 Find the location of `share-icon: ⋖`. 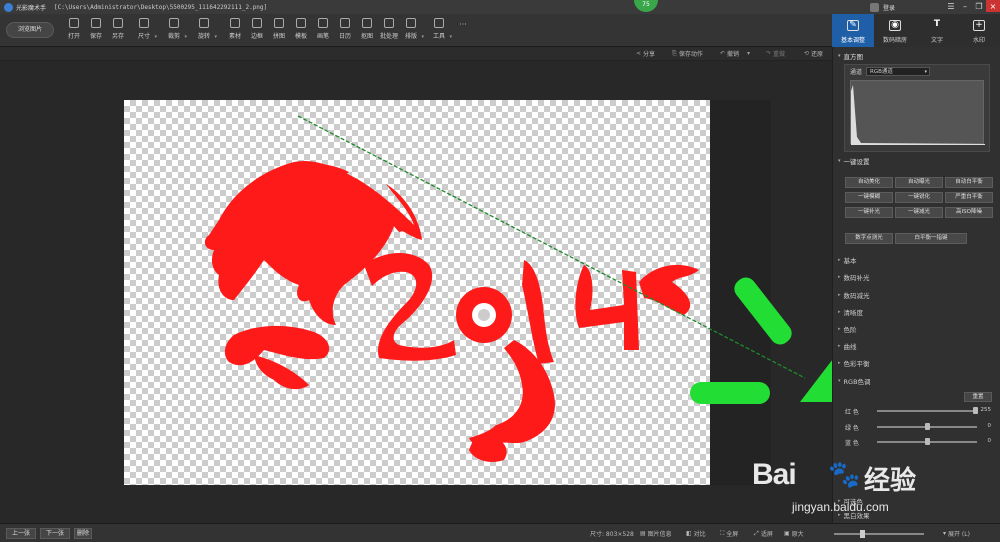

share-icon: ⋖ is located at coordinates (639, 53).